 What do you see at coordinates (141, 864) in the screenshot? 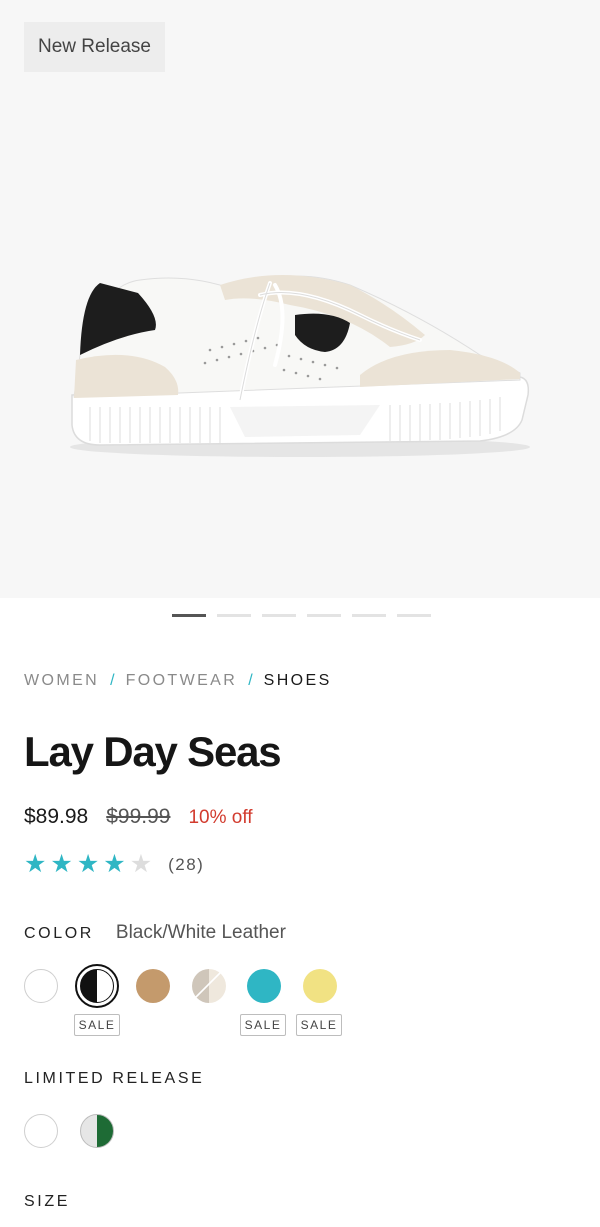
I see `star-empty-icon: ★` at bounding box center [141, 864].